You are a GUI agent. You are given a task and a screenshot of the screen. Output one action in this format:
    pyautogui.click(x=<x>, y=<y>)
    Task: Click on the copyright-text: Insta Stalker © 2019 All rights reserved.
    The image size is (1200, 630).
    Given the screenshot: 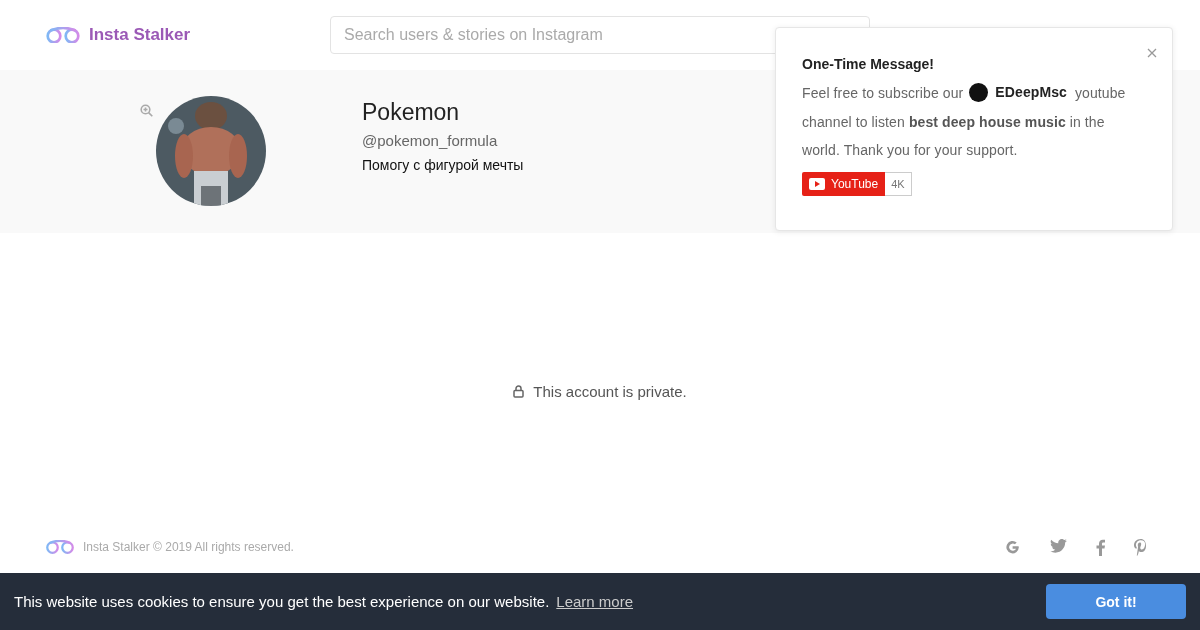 What is the action you would take?
    pyautogui.click(x=188, y=547)
    